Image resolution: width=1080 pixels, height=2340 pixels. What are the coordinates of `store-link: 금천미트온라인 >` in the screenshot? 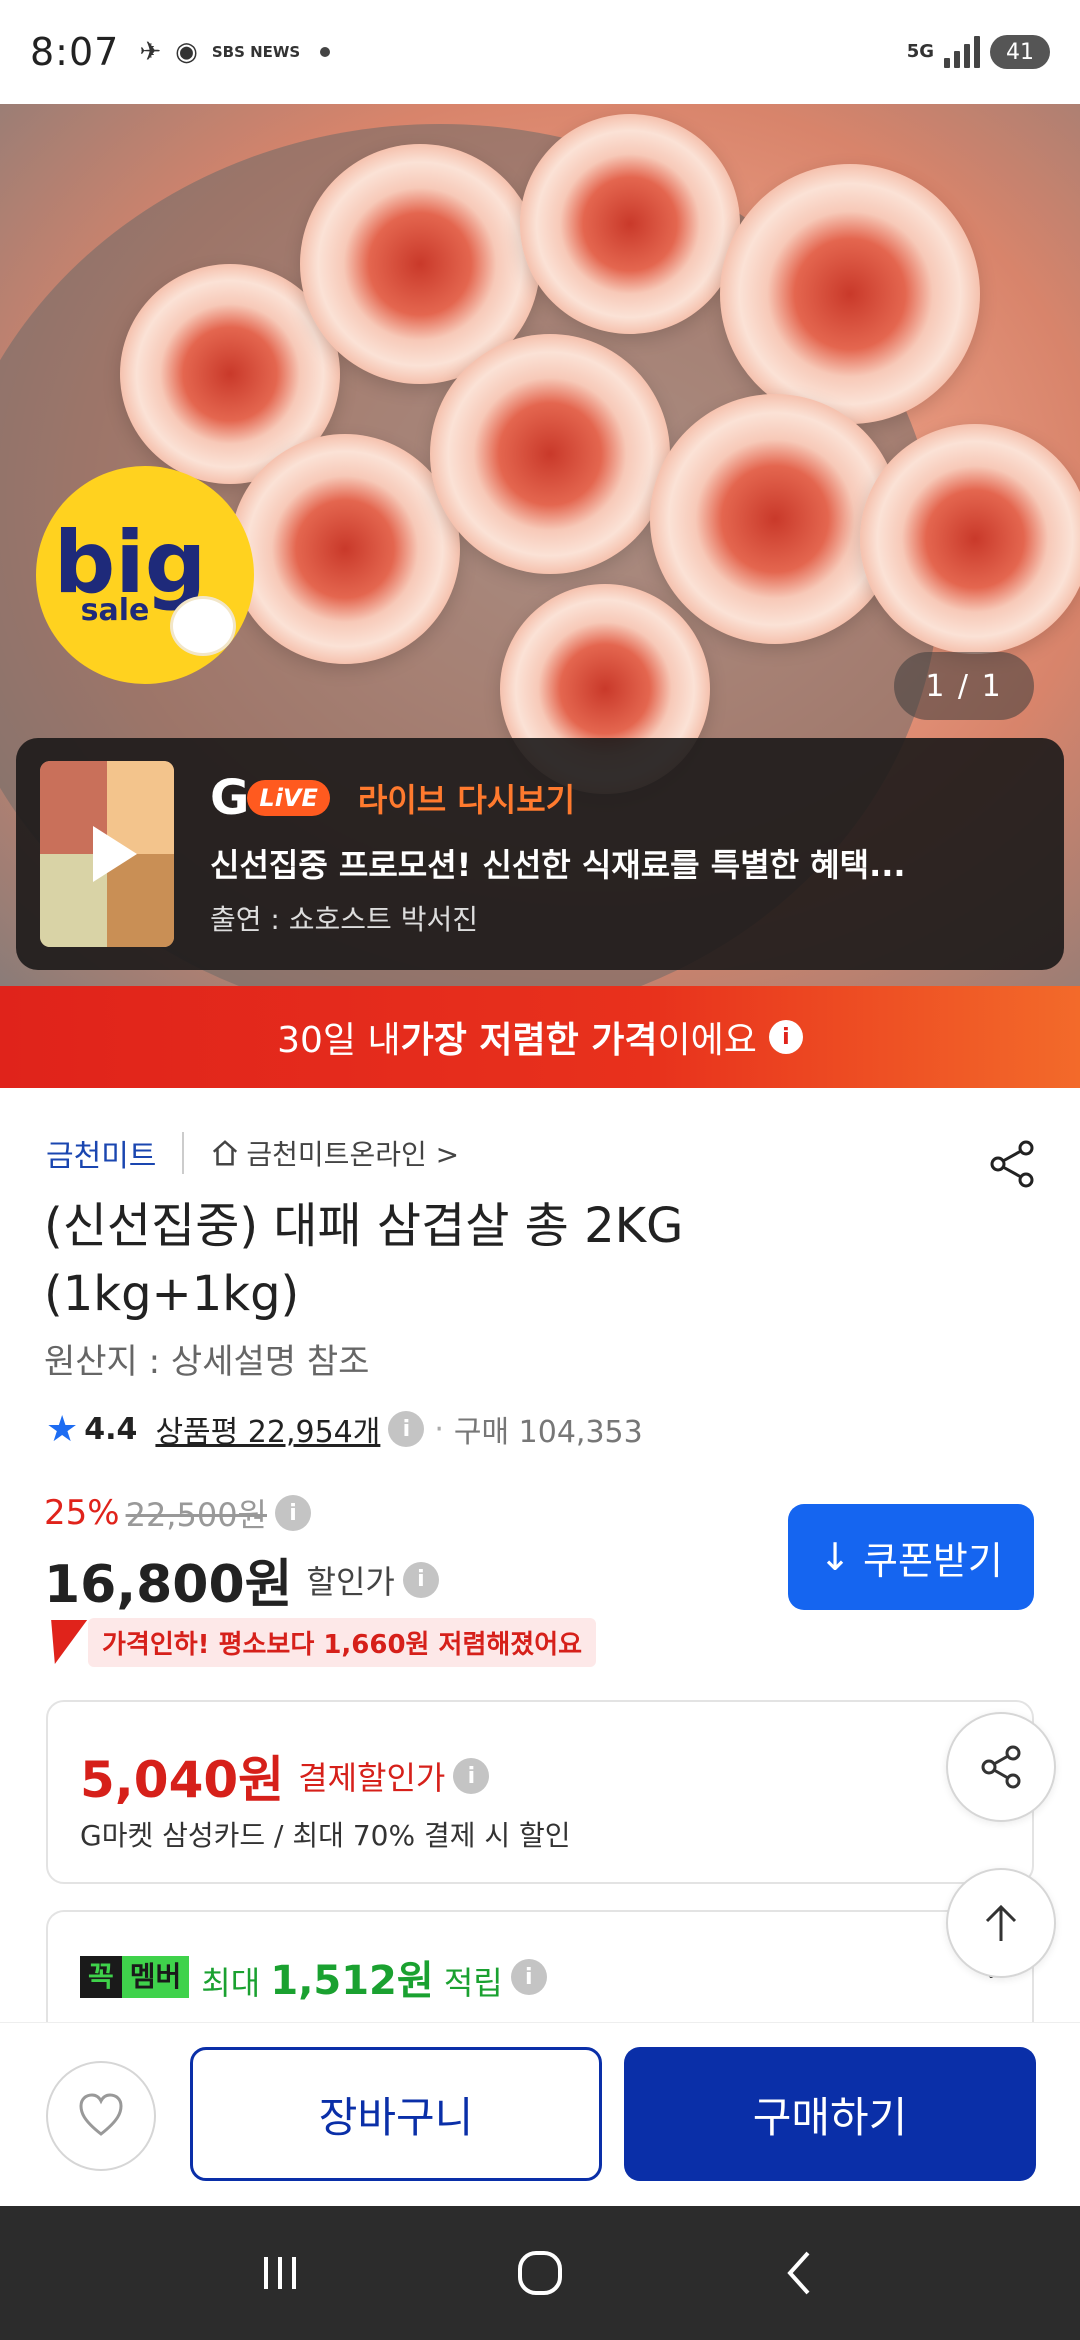 It's located at (352, 1153).